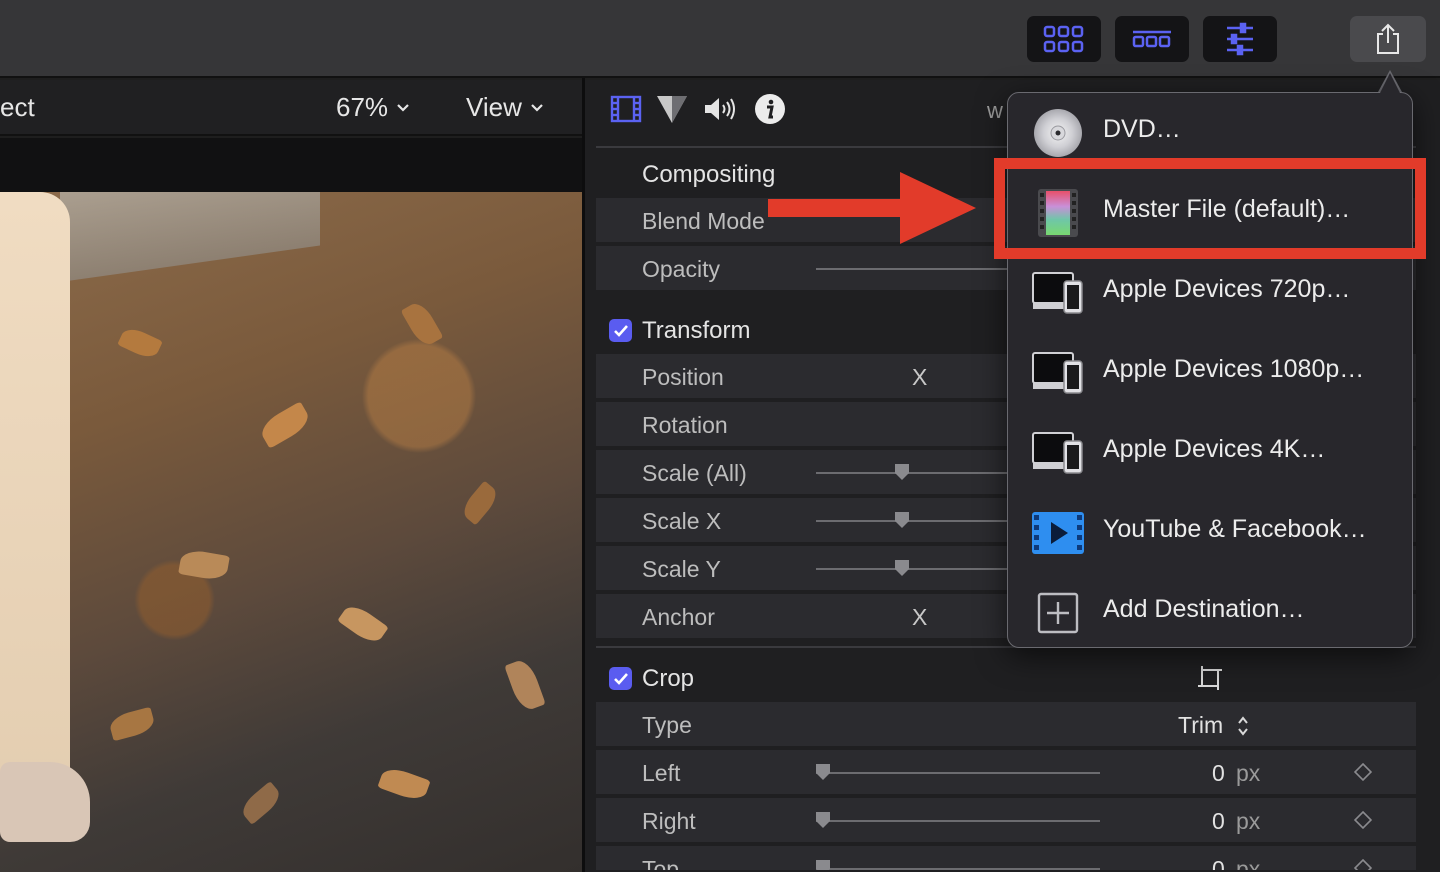  I want to click on share-icon, so click(1388, 38).